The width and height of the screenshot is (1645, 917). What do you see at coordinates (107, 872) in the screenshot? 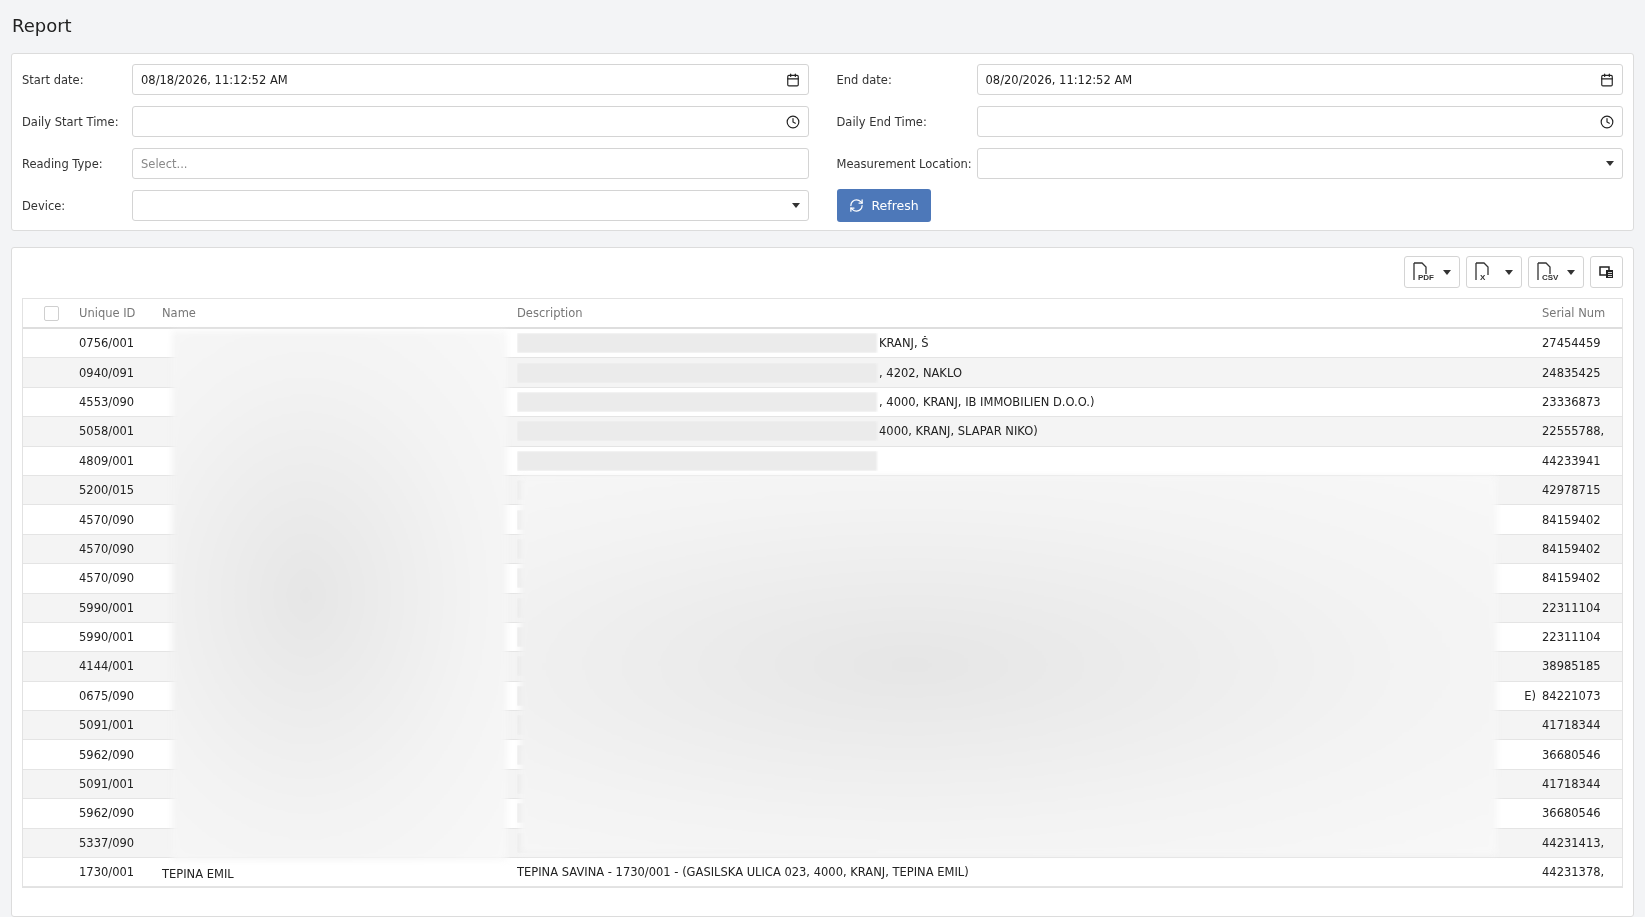
I see `table-cell-text: 1730/001` at bounding box center [107, 872].